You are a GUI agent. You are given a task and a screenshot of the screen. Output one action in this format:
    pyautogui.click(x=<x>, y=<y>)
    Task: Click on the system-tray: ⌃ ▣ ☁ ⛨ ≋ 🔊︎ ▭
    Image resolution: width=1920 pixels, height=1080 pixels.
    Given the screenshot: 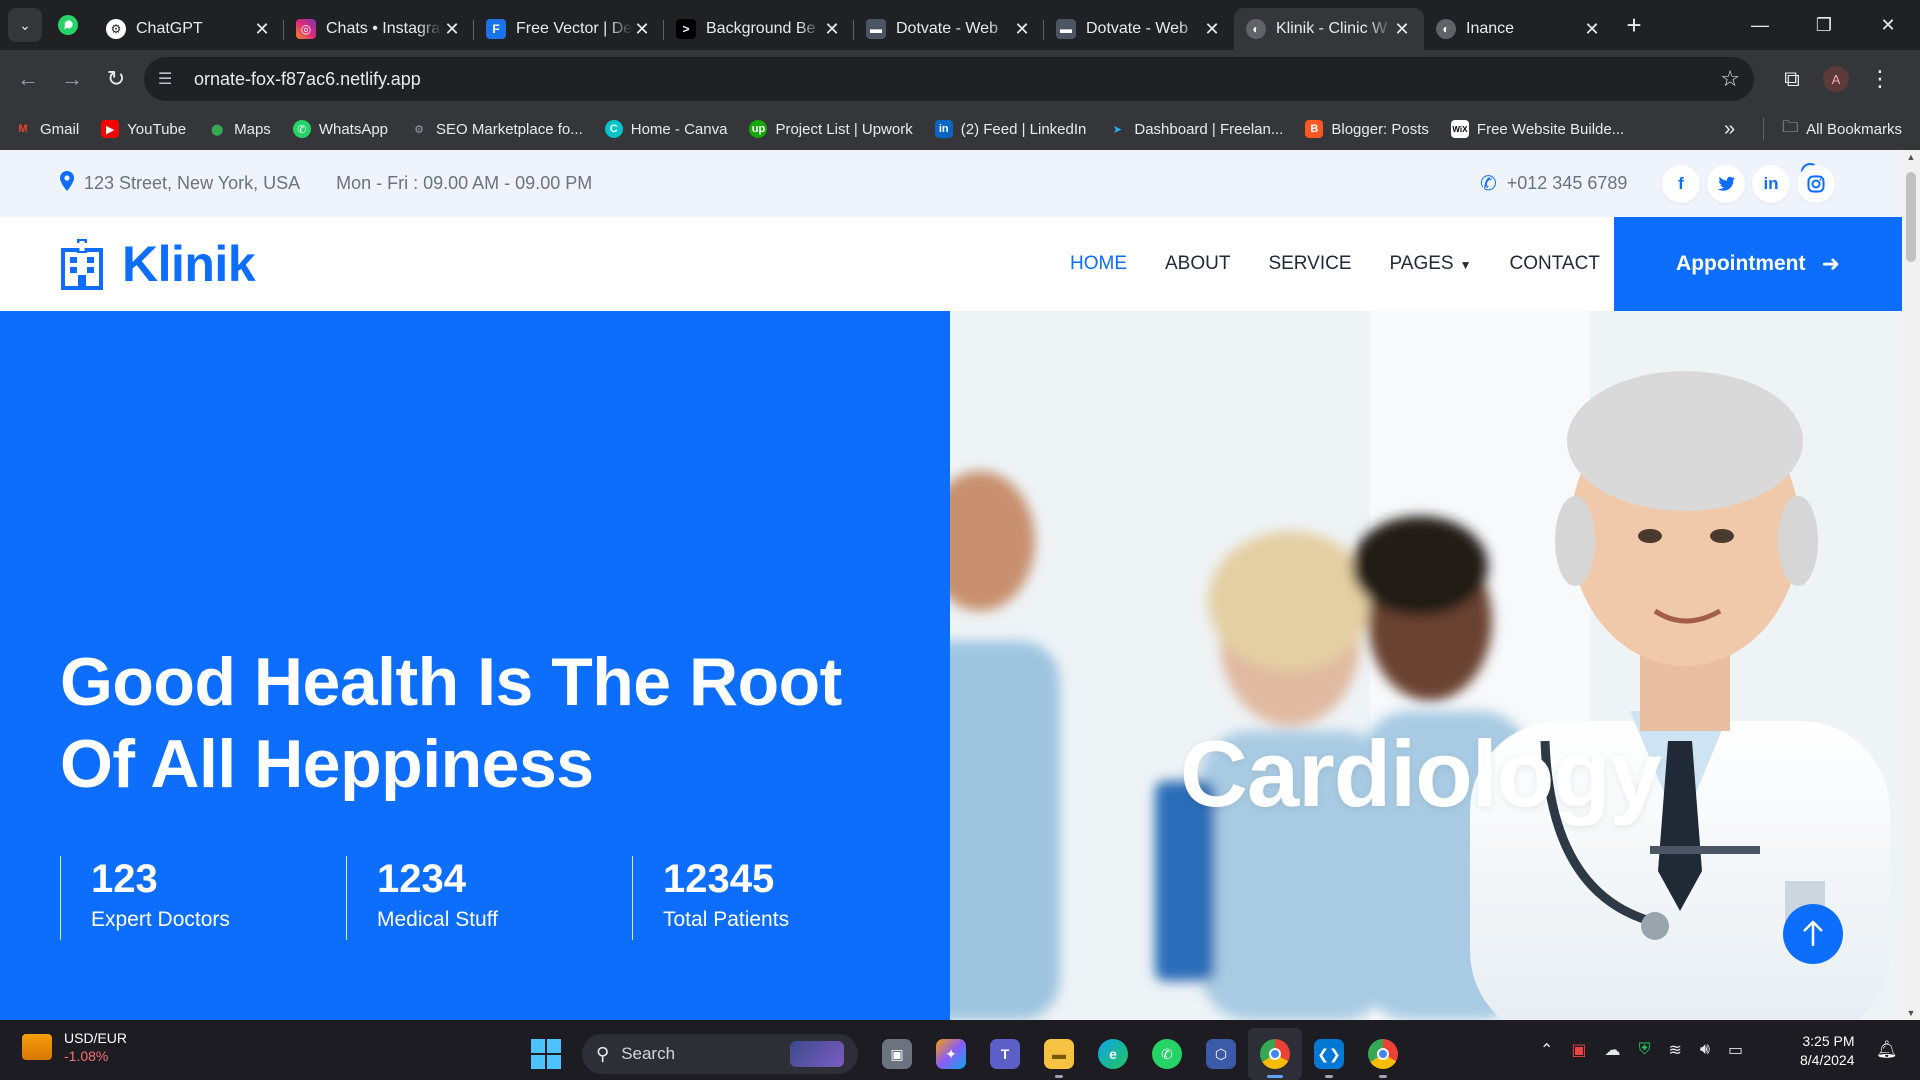 What is the action you would take?
    pyautogui.click(x=1650, y=1050)
    